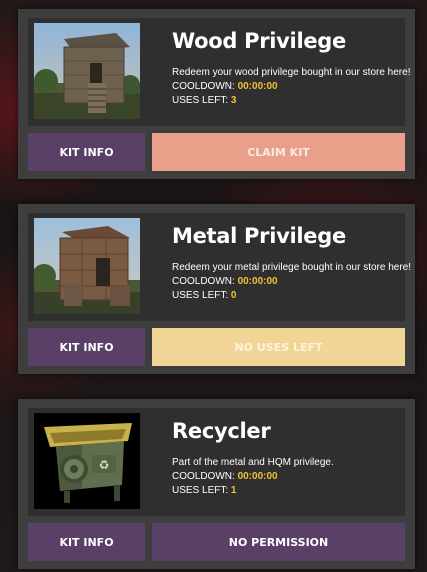 The image size is (427, 572). I want to click on uses-left-value: 3, so click(233, 100).